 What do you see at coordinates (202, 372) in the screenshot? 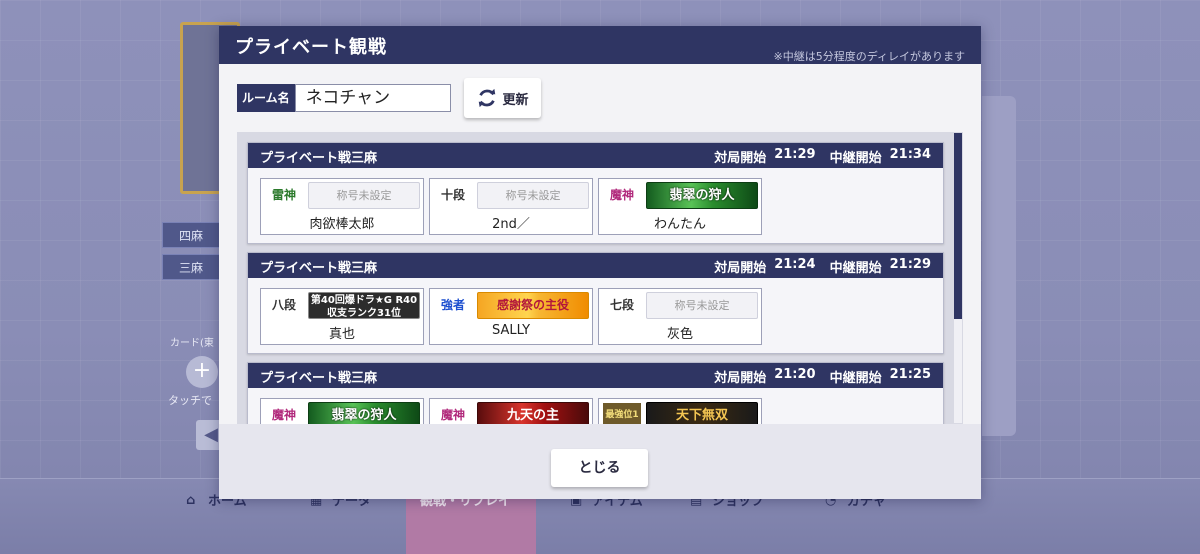
I see `bg-plus-icon: +` at bounding box center [202, 372].